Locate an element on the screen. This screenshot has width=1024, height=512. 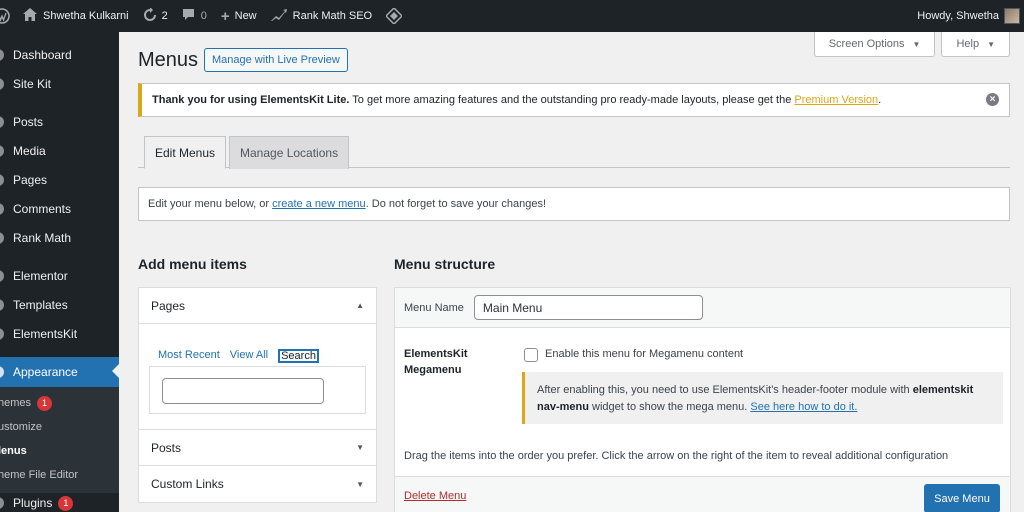
sidebar-item-comments: Comments is located at coordinates (59, 208).